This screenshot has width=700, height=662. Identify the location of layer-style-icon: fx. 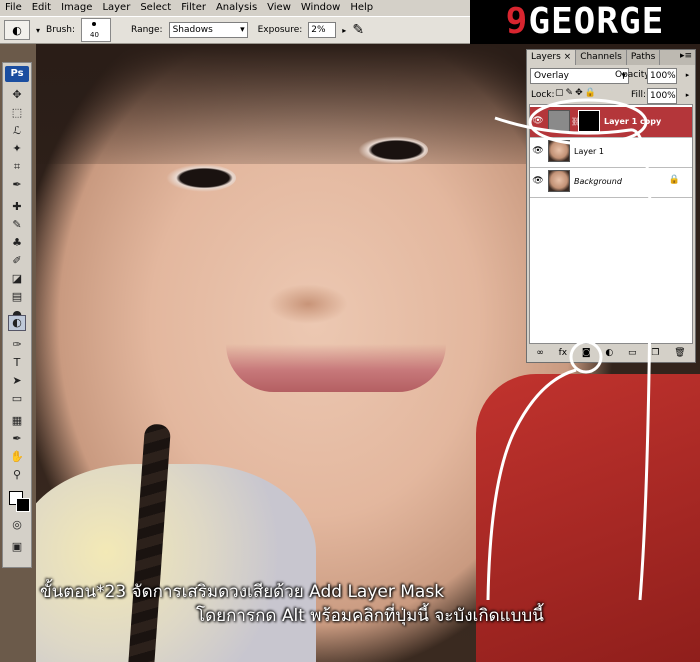
(563, 353).